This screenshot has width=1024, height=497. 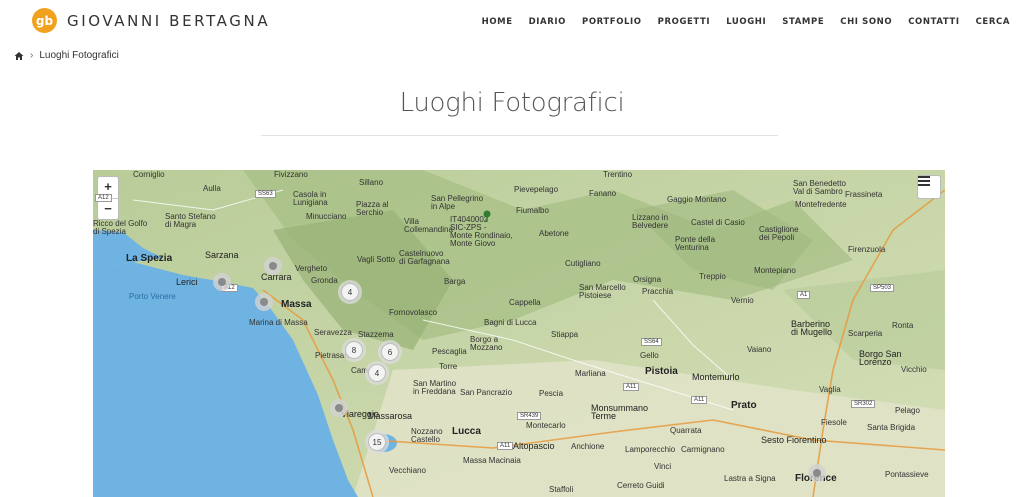 What do you see at coordinates (354, 350) in the screenshot?
I see `marker-cluster: 8` at bounding box center [354, 350].